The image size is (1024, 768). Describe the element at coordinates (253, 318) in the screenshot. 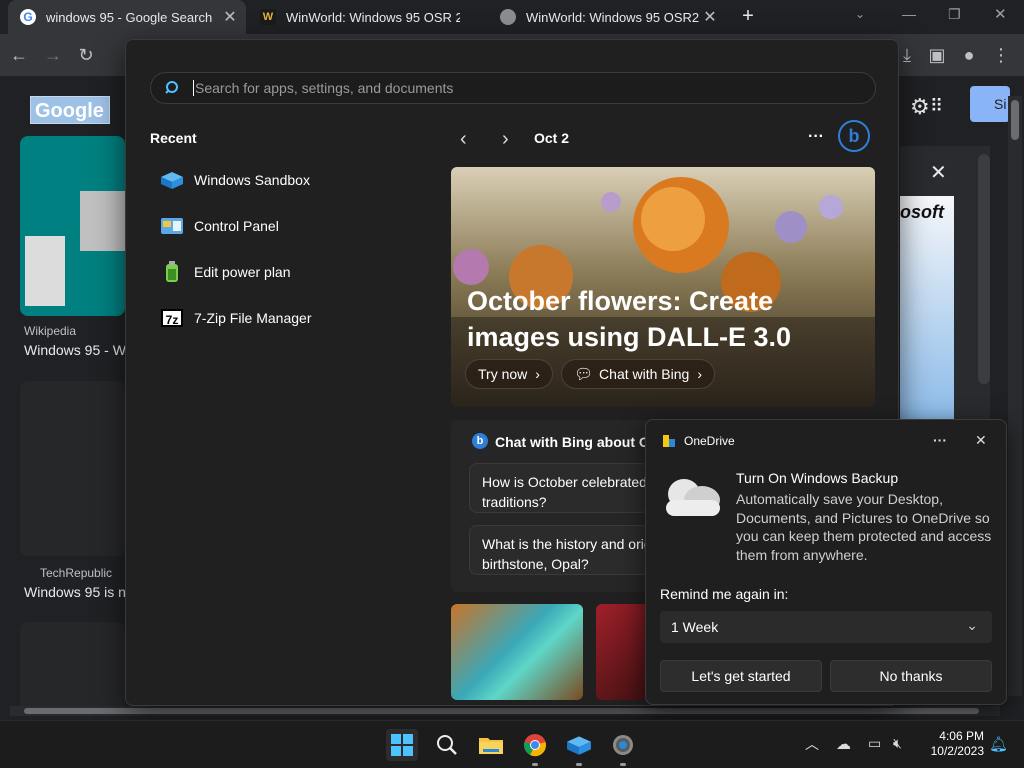

I see `recent-item-label: 7-Zip File Manager` at that location.